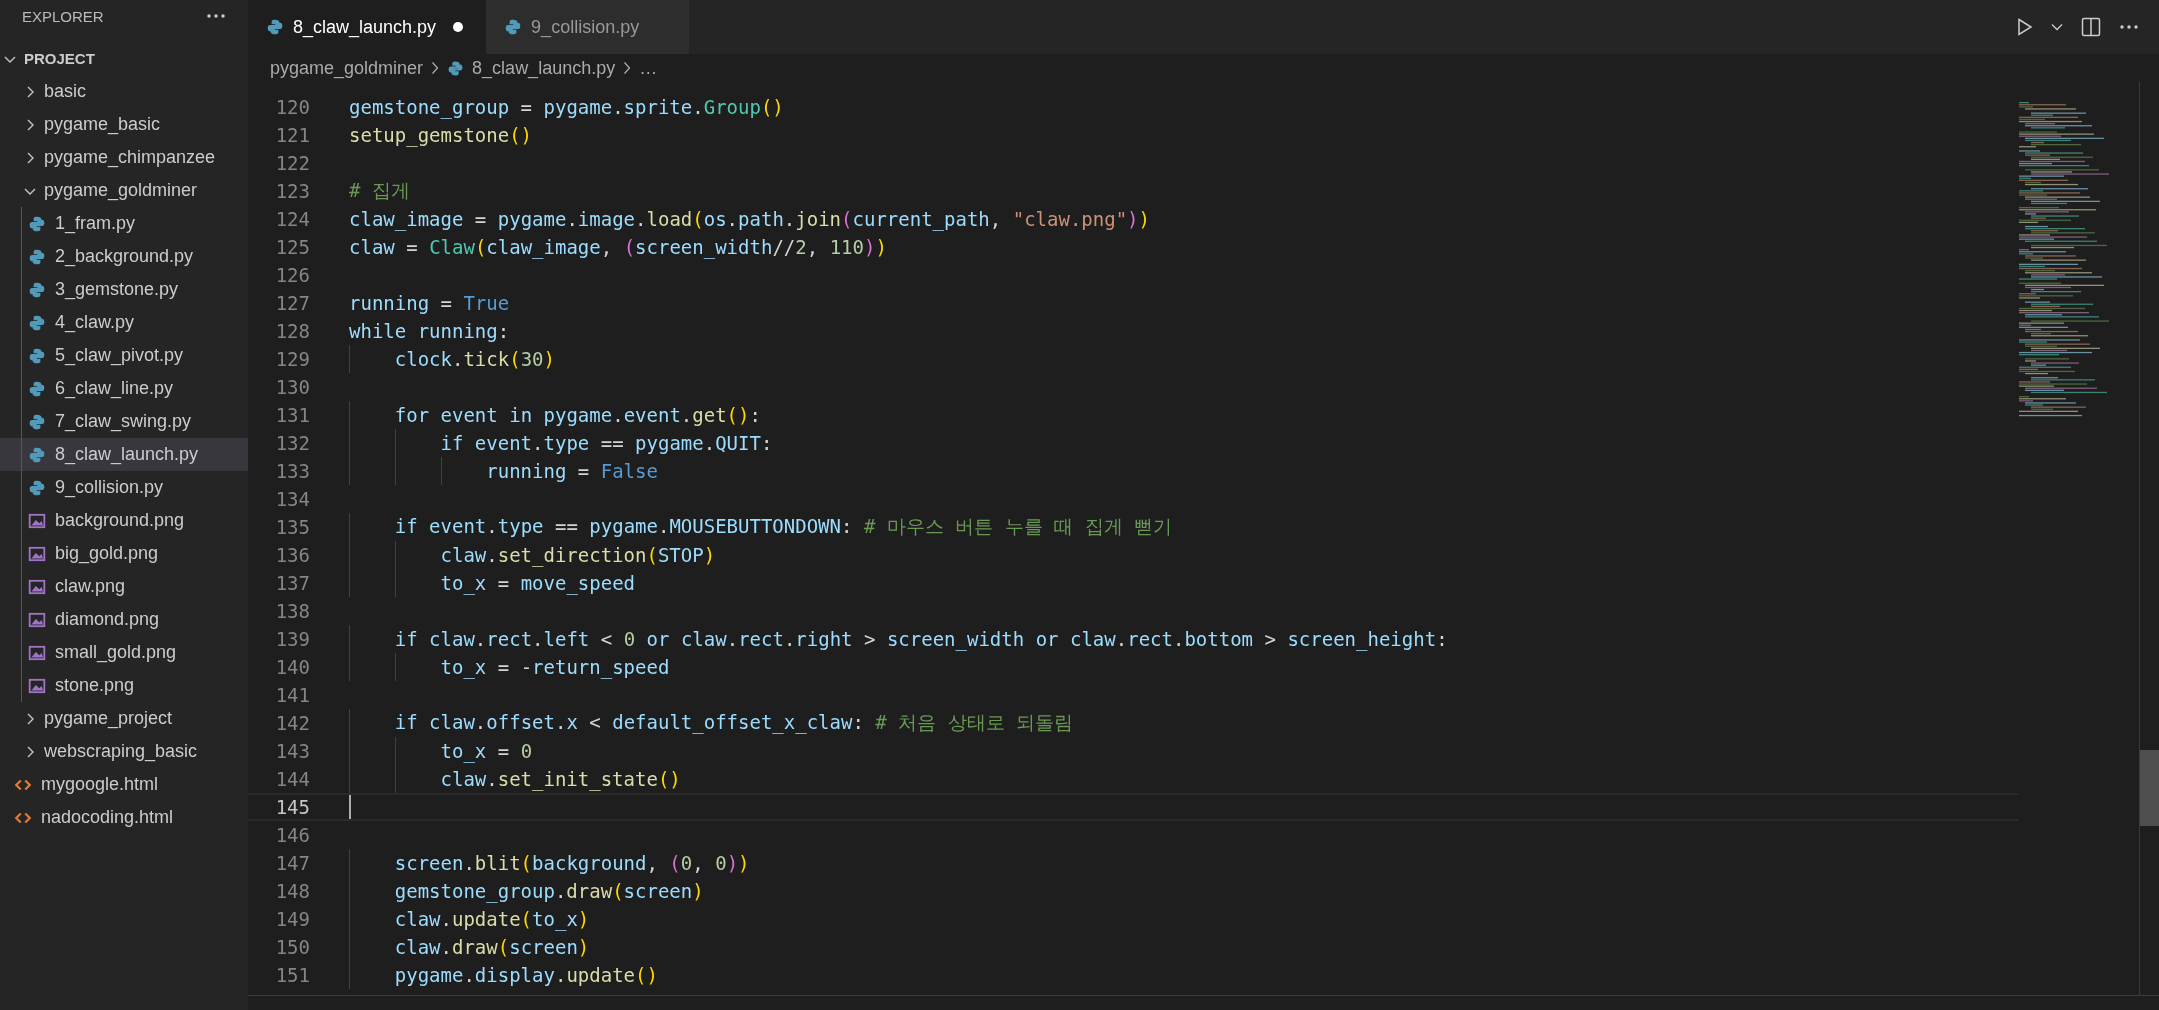  Describe the element at coordinates (292, 527) in the screenshot. I see `line-number: 135` at that location.